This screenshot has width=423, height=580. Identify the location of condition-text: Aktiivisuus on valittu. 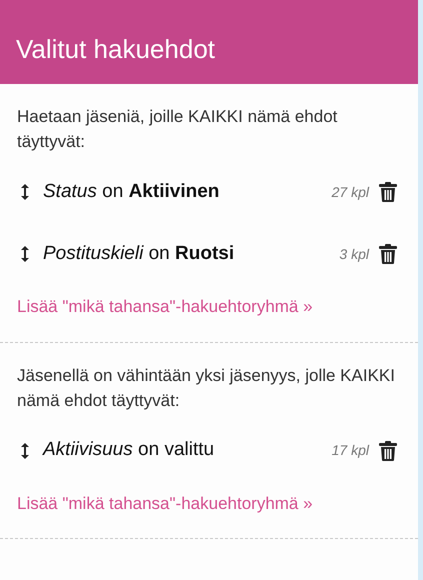
(128, 450).